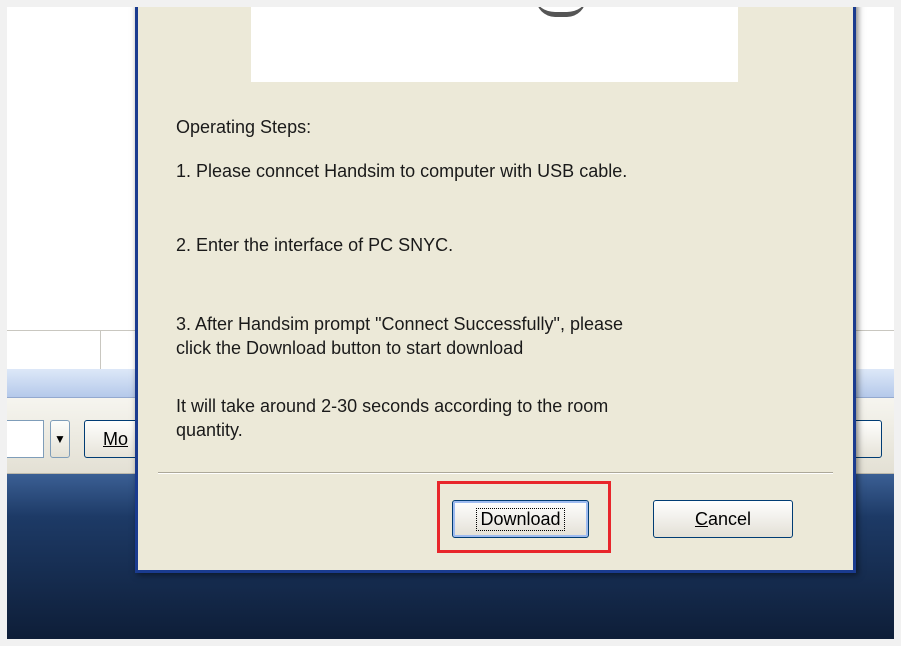 The image size is (901, 646). I want to click on combo-input, so click(25, 439).